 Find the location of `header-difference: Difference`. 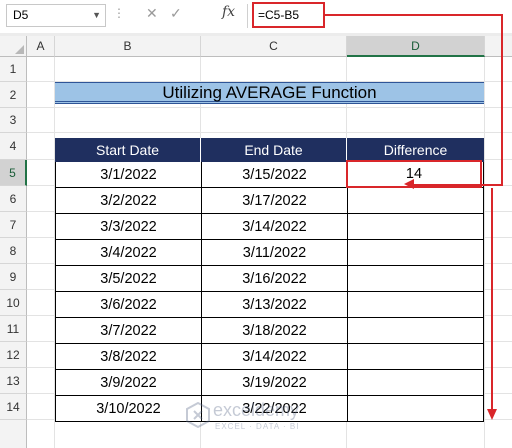

header-difference: Difference is located at coordinates (415, 150).